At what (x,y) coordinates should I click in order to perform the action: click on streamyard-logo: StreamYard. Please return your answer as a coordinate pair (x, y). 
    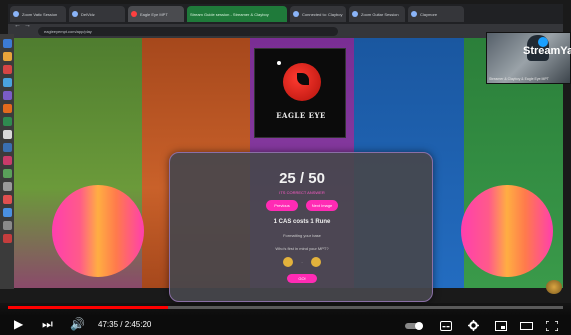
    Looking at the image, I should click on (547, 51).